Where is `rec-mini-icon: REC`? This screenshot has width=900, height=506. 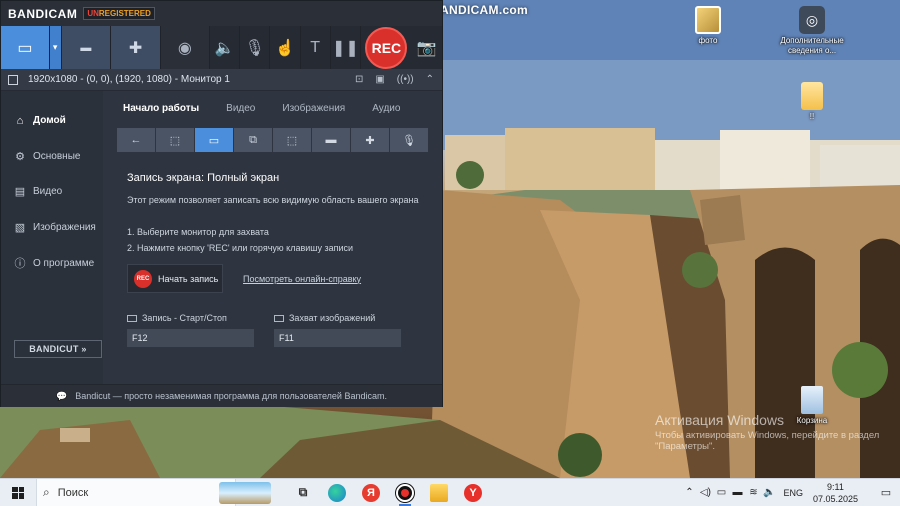 rec-mini-icon: REC is located at coordinates (143, 278).